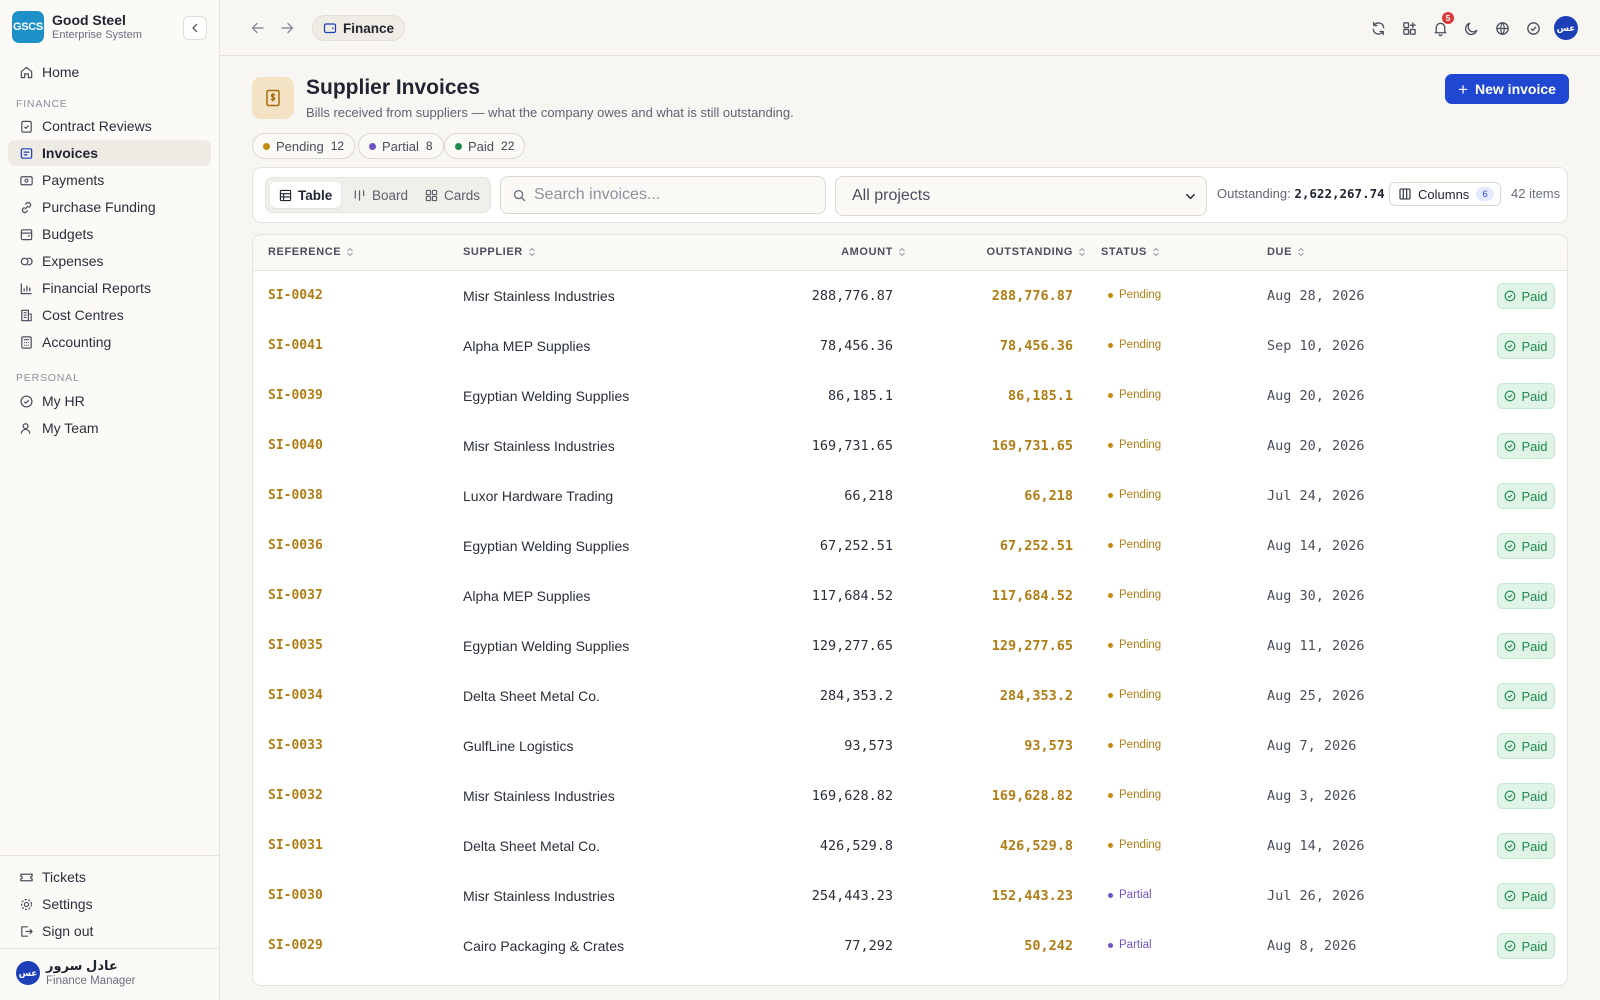  Describe the element at coordinates (109, 153) in the screenshot. I see `sidebar-item-invoices: Invoices` at that location.